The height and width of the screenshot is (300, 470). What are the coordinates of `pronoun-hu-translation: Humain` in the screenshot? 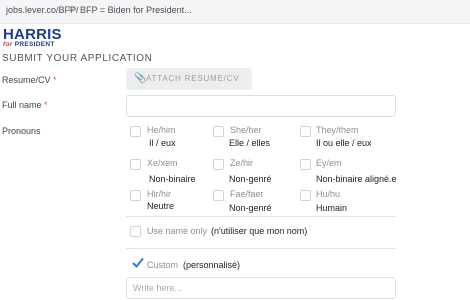 It's located at (332, 208).